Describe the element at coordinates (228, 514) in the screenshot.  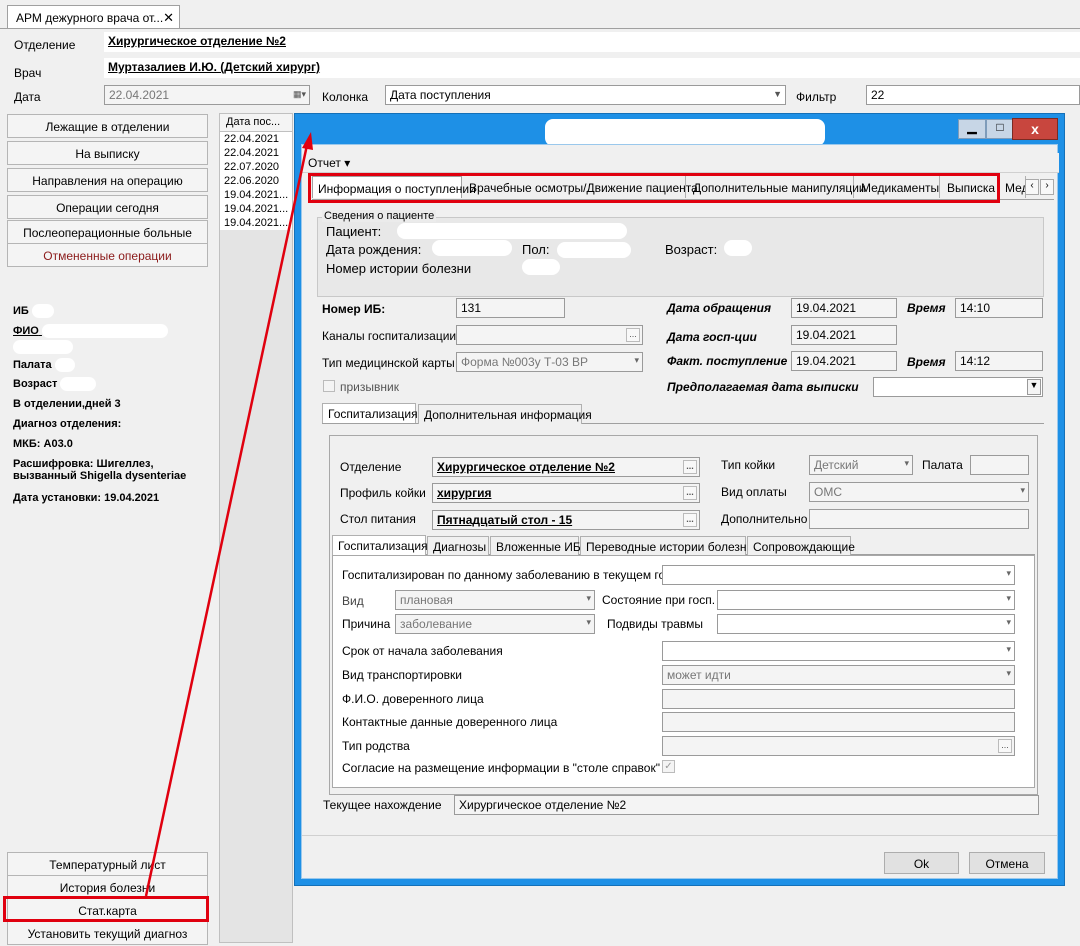
I see `annotation-arrow` at that location.